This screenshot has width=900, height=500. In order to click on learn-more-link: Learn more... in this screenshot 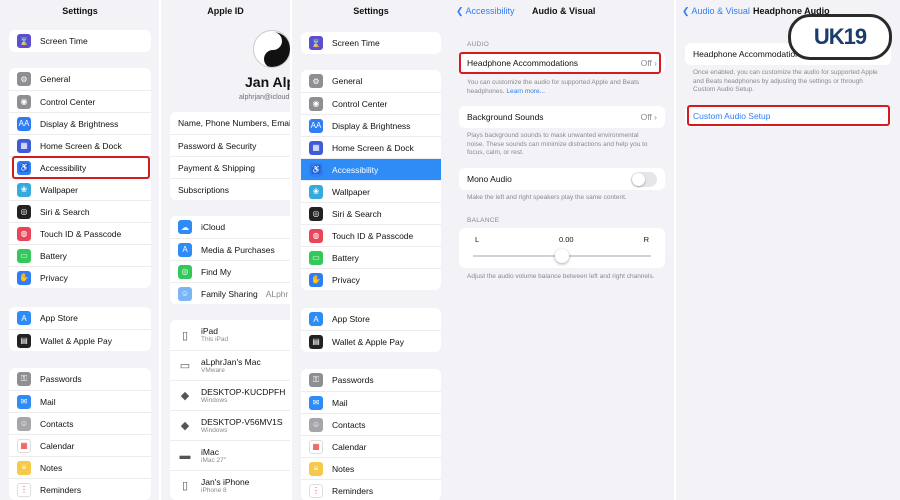, I will do `click(525, 91)`.